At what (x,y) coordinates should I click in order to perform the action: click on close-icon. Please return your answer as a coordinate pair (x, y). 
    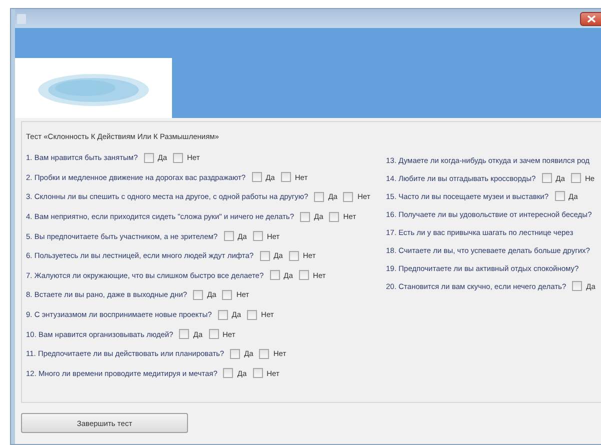
    Looking at the image, I should click on (591, 18).